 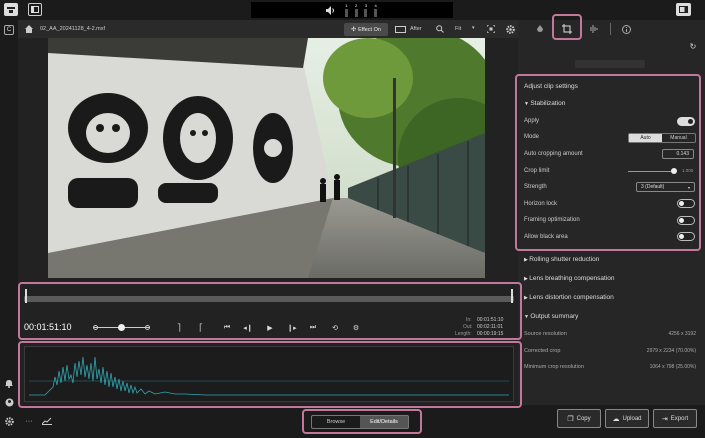 I want to click on corrected-crop-value: 2979 x 2234 (70.00%), so click(x=671, y=351).